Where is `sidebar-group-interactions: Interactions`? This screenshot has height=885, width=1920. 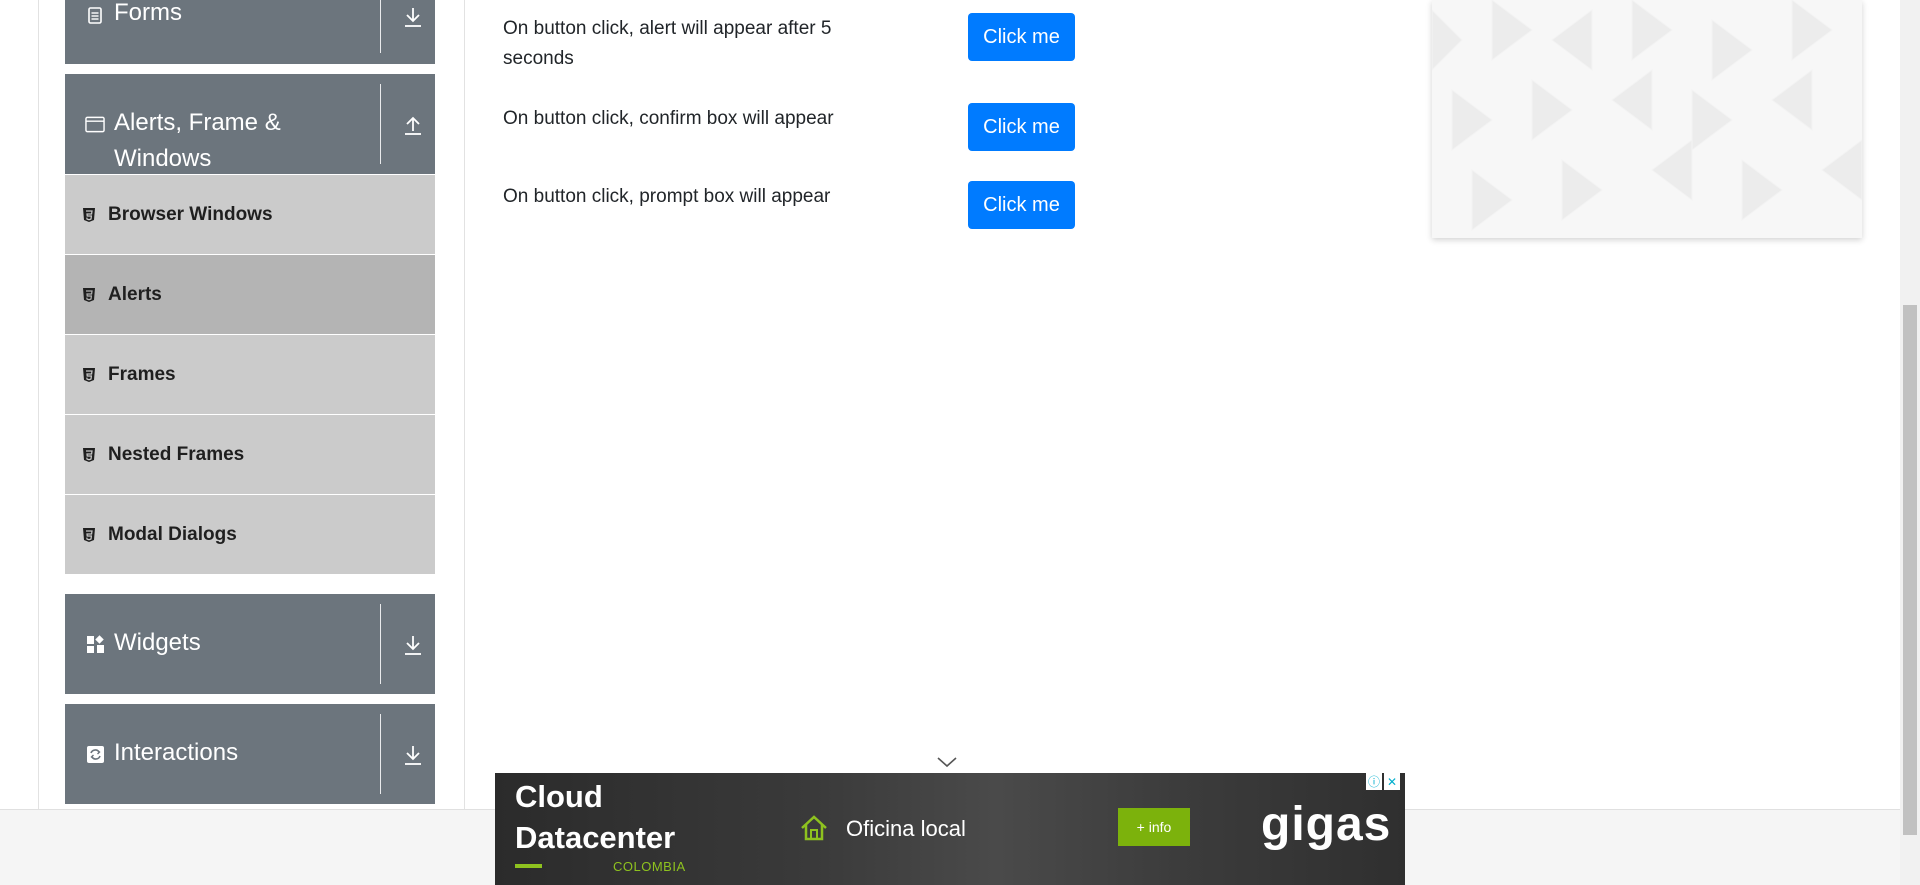
sidebar-group-interactions: Interactions is located at coordinates (250, 754).